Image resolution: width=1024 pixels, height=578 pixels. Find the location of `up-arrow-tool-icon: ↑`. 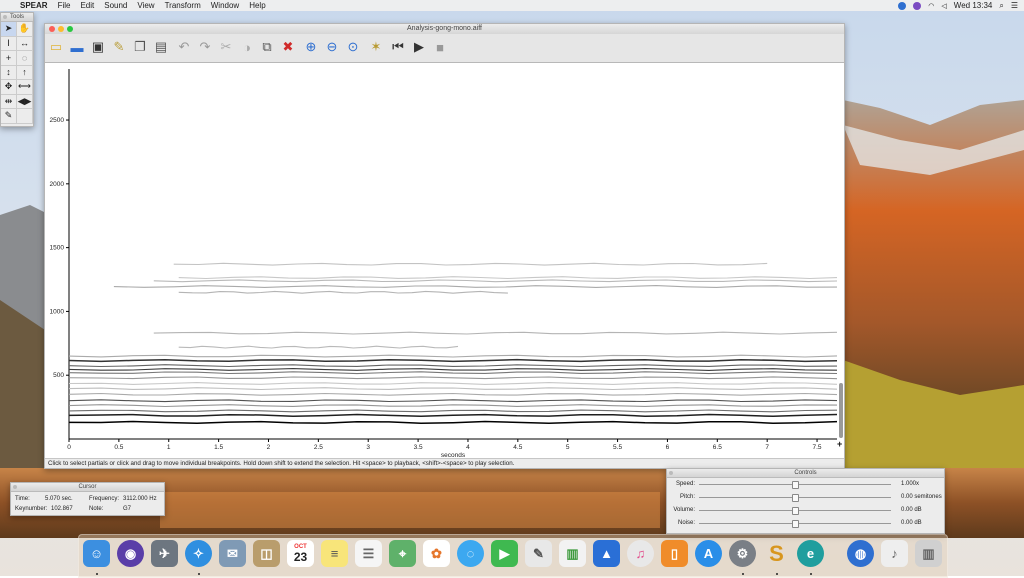

up-arrow-tool-icon: ↑ is located at coordinates (25, 72).